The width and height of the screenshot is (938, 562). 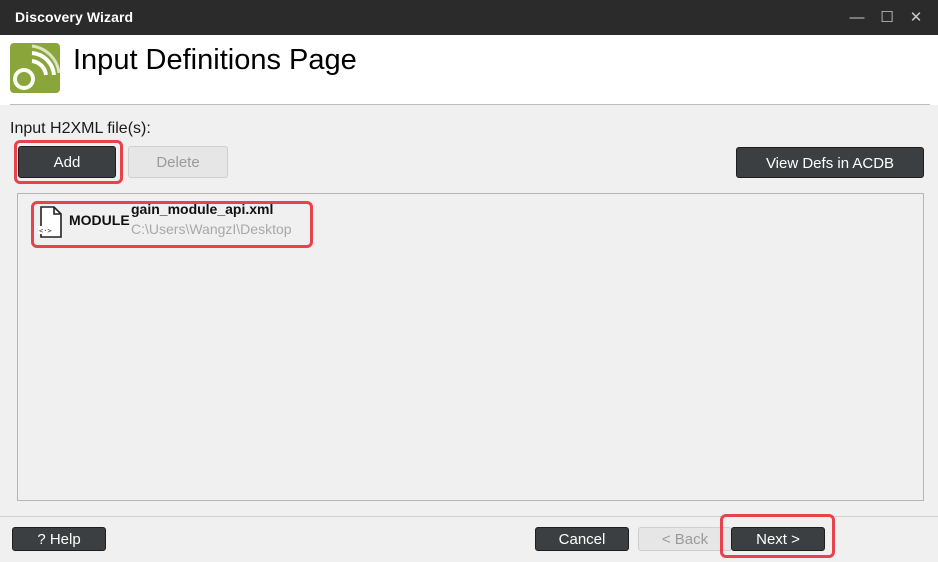 I want to click on delete-button: Delete, so click(x=178, y=162).